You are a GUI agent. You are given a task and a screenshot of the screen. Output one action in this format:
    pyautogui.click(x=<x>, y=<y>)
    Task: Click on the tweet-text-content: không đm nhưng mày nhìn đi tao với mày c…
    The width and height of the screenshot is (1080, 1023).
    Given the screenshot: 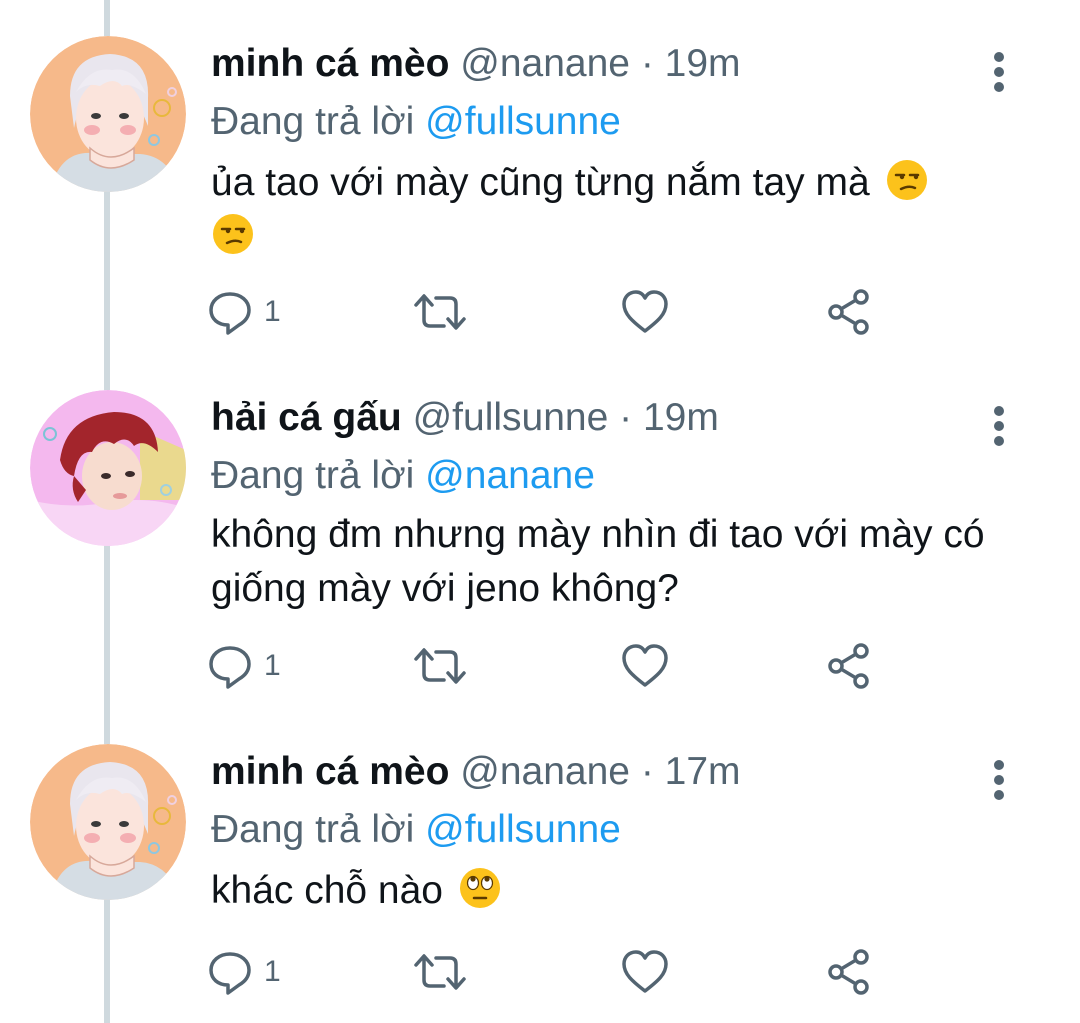 What is the action you would take?
    pyautogui.click(x=598, y=561)
    